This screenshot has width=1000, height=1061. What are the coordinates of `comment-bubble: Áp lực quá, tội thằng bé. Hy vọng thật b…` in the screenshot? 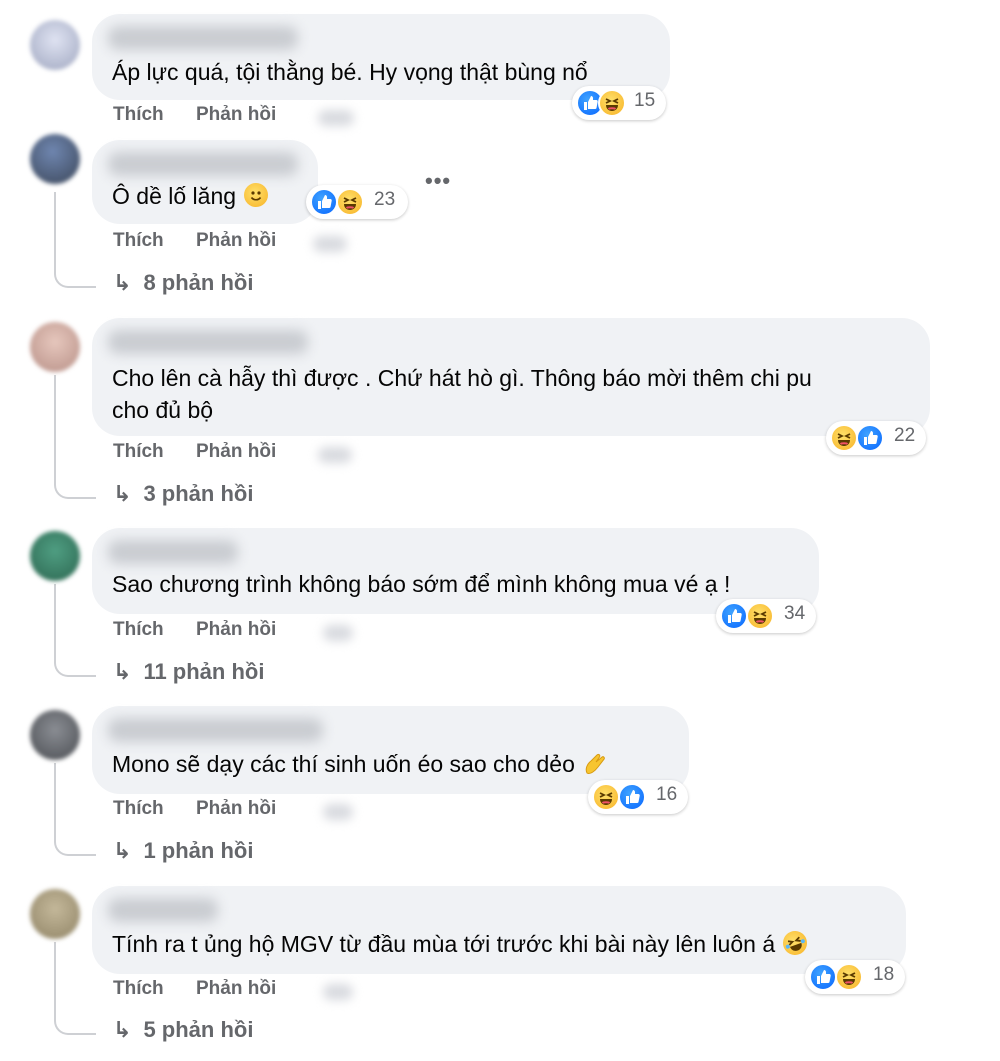 It's located at (381, 67).